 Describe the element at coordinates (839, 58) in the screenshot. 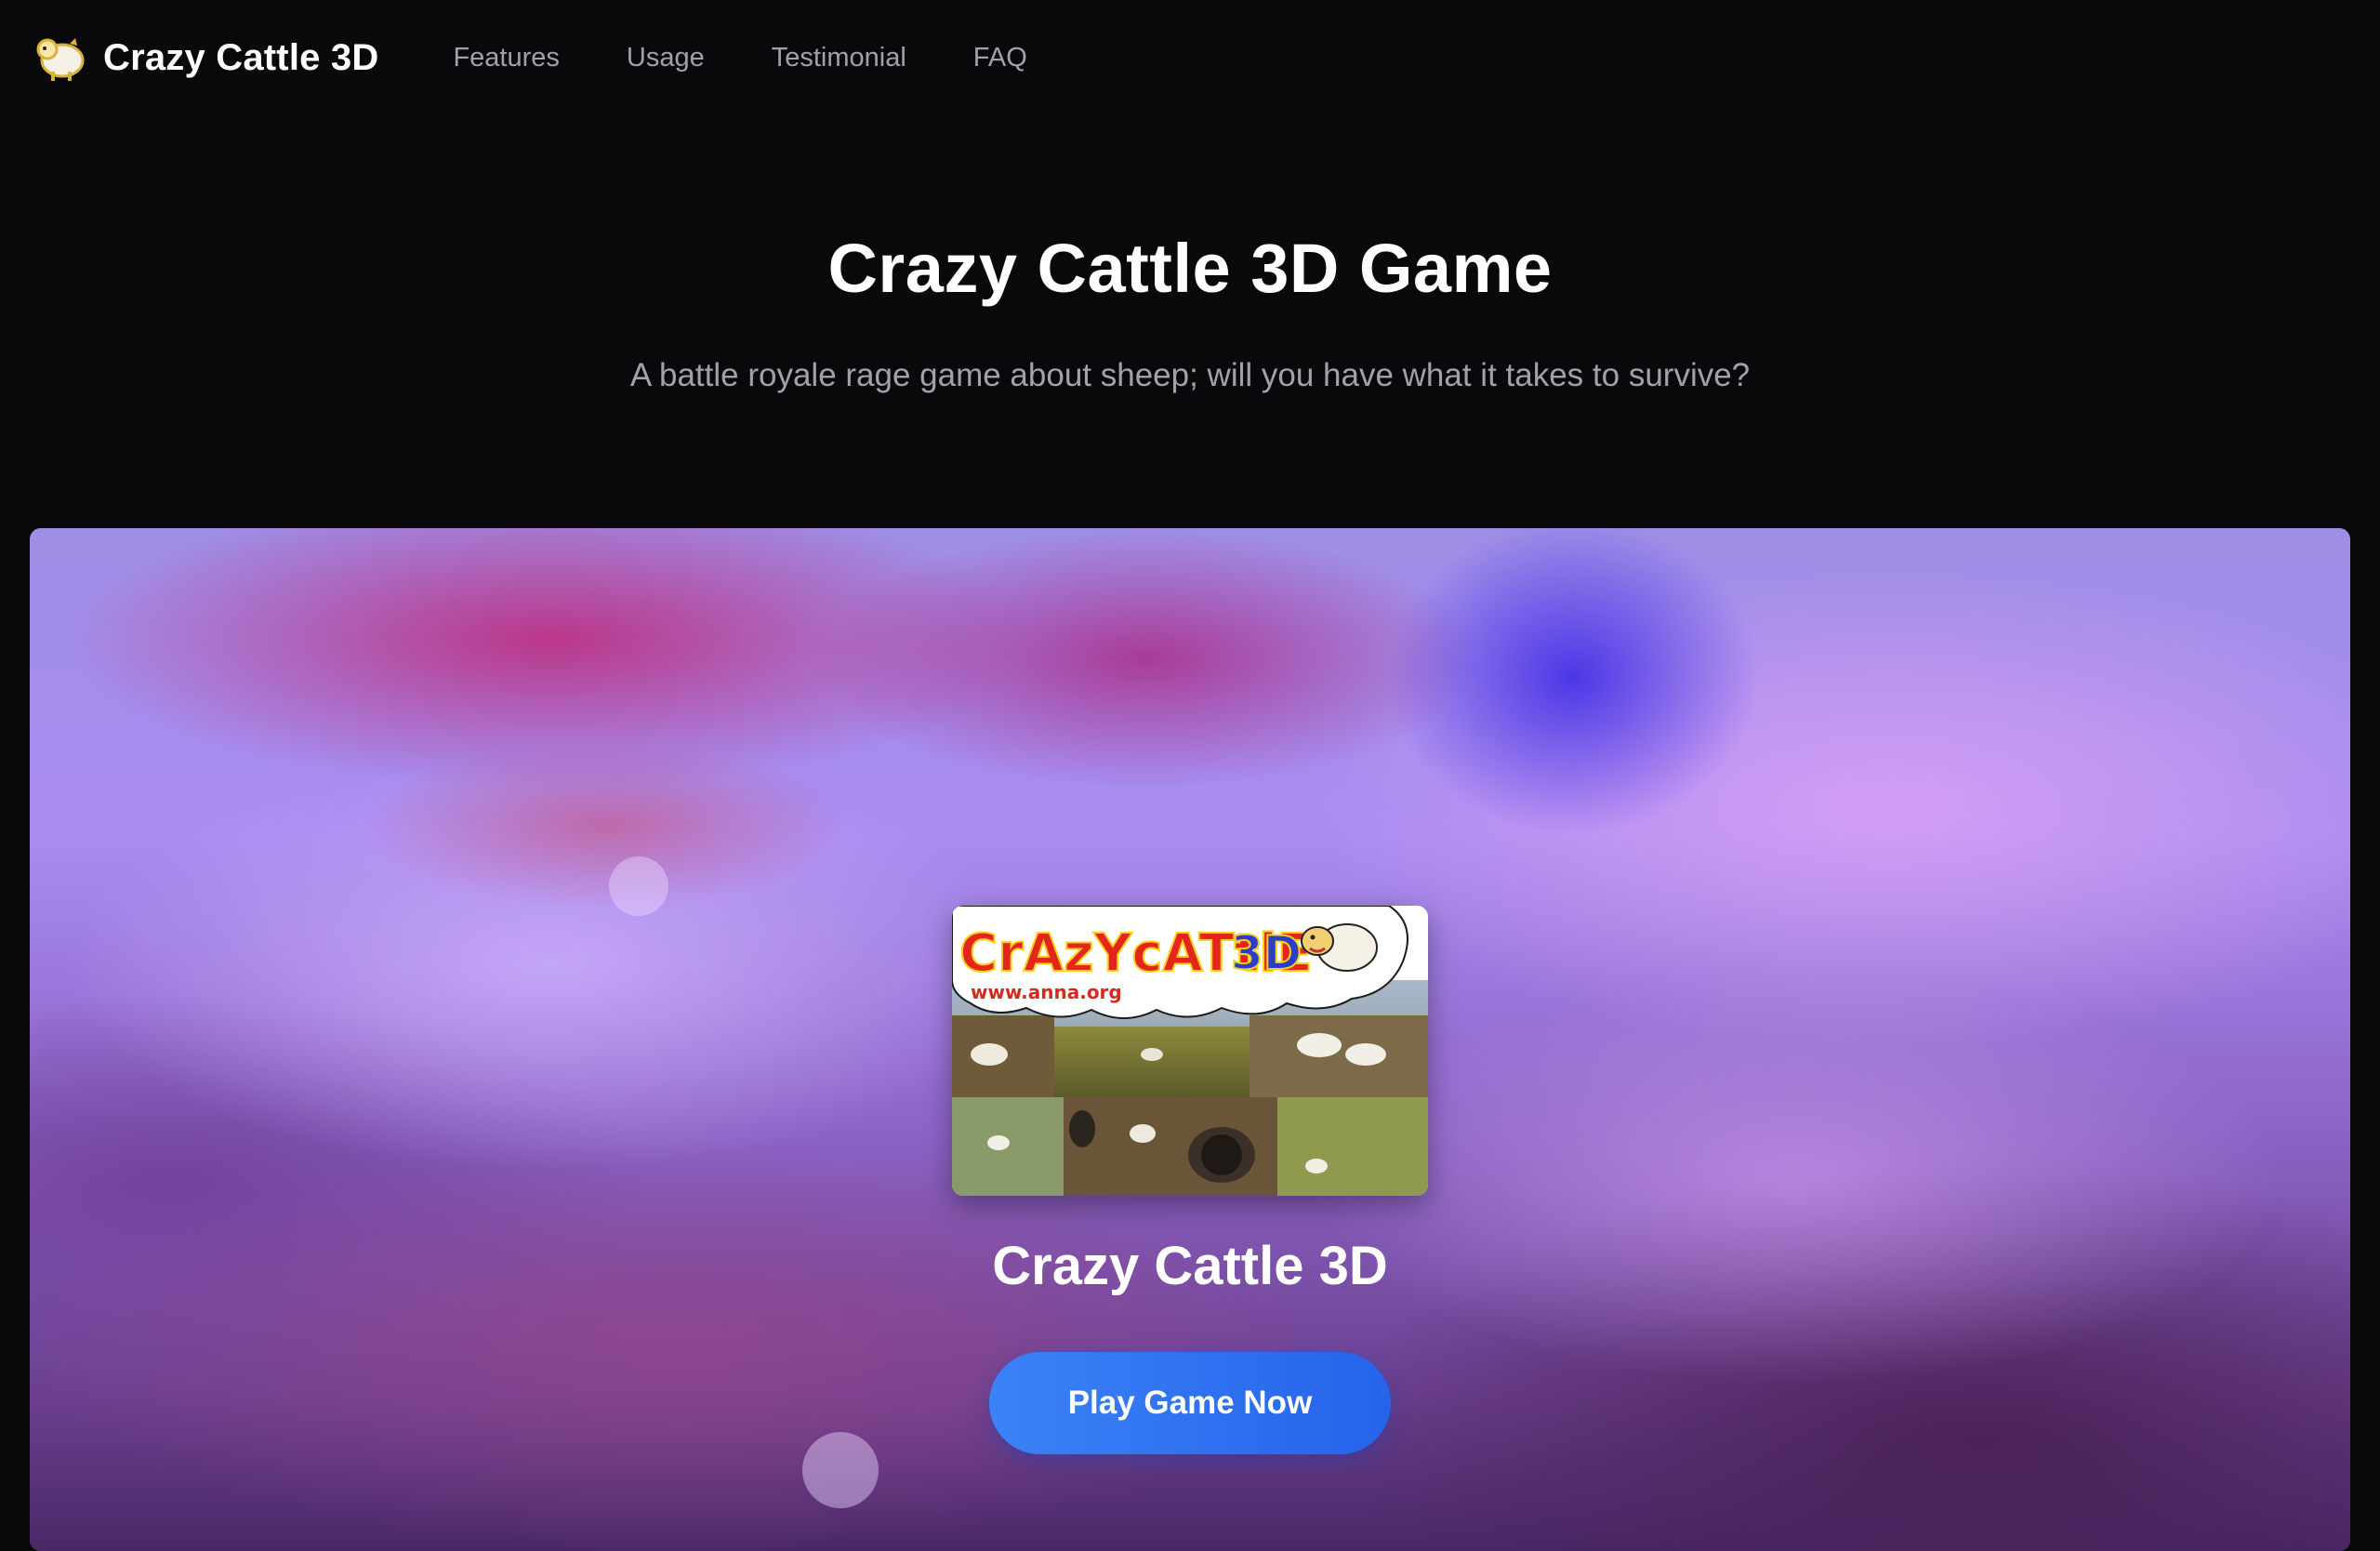

I see `nav-link-testimonial: Testimonial` at that location.